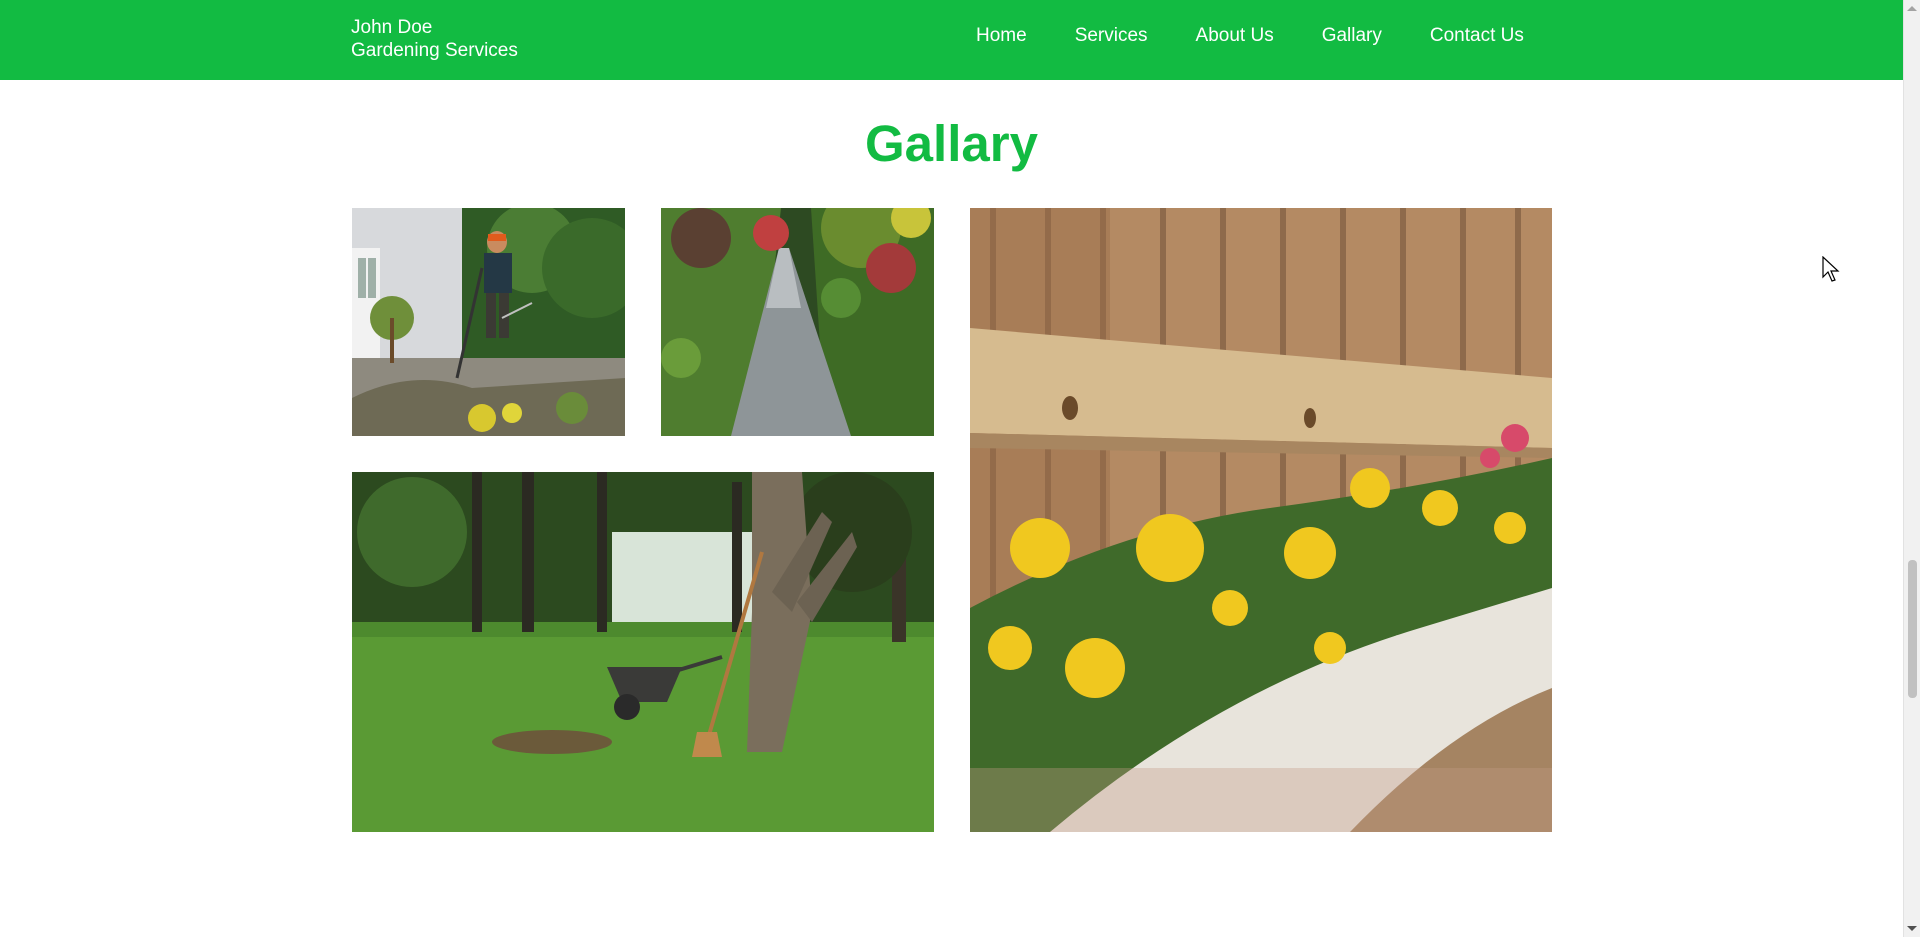 Image resolution: width=1920 pixels, height=937 pixels. What do you see at coordinates (1477, 36) in the screenshot?
I see `nav-contact-link: Contact Us` at bounding box center [1477, 36].